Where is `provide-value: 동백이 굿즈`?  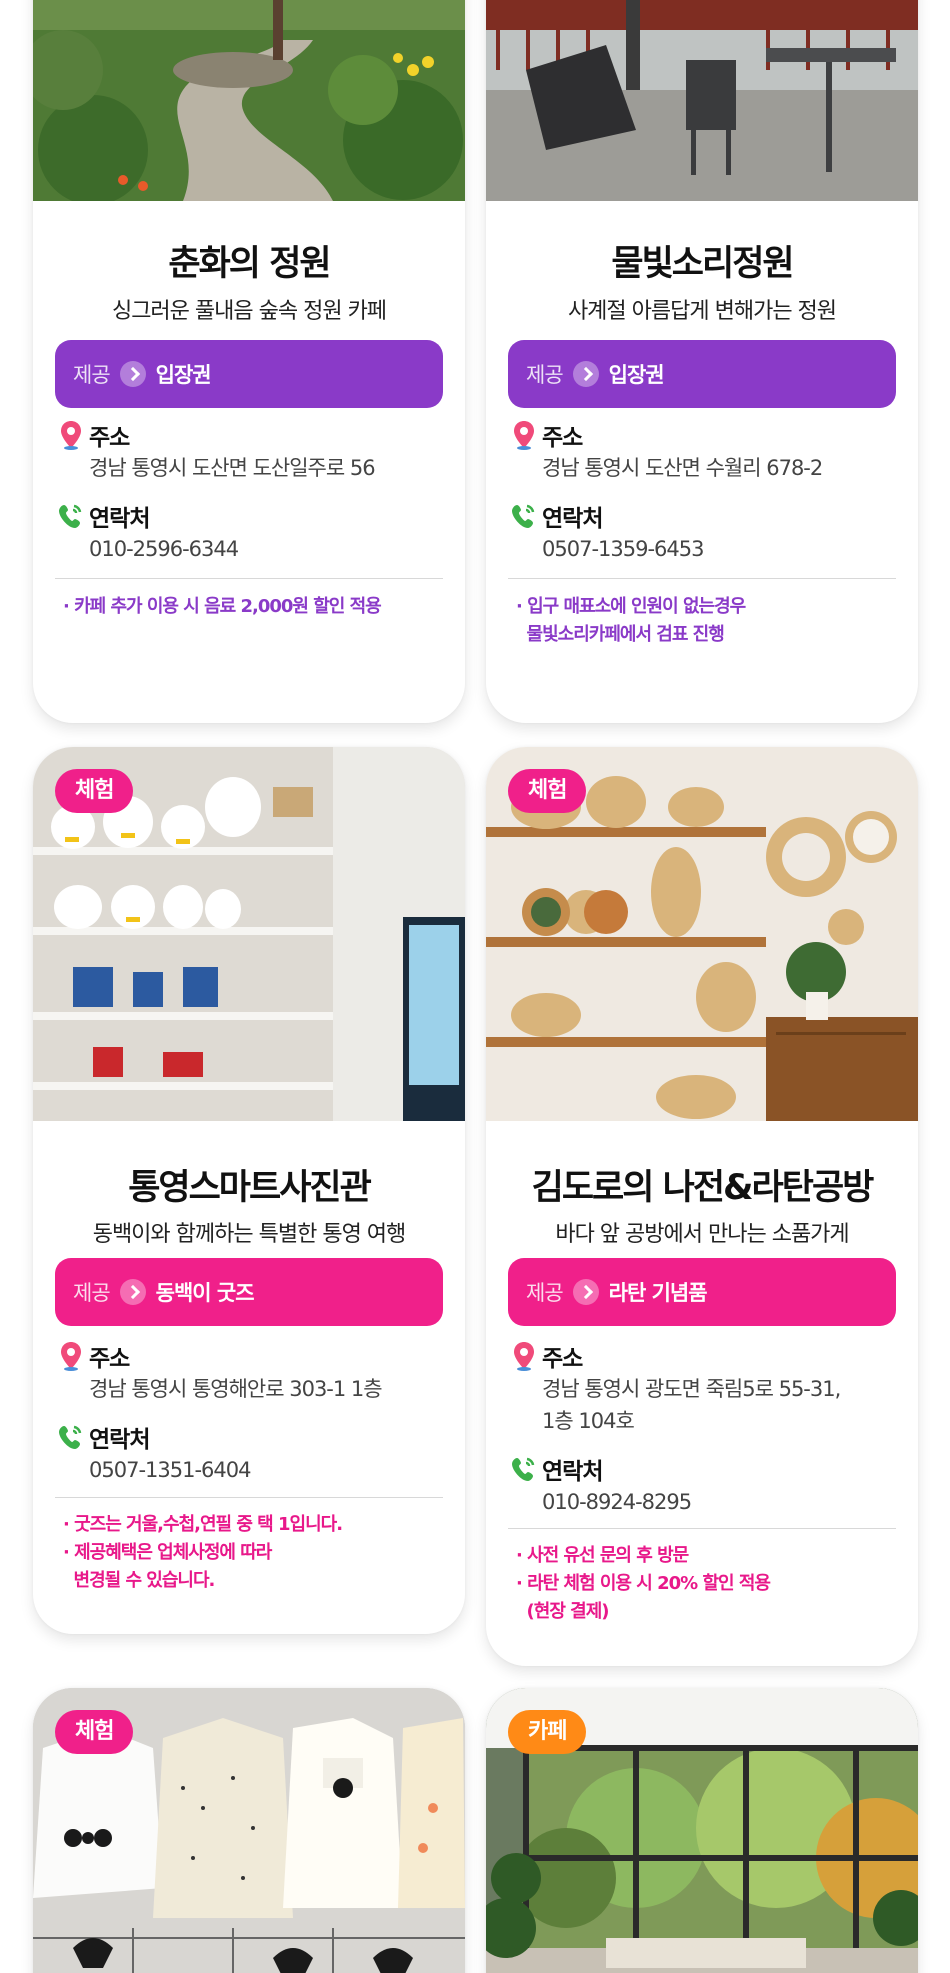
provide-value: 동백이 굿즈 is located at coordinates (205, 1293).